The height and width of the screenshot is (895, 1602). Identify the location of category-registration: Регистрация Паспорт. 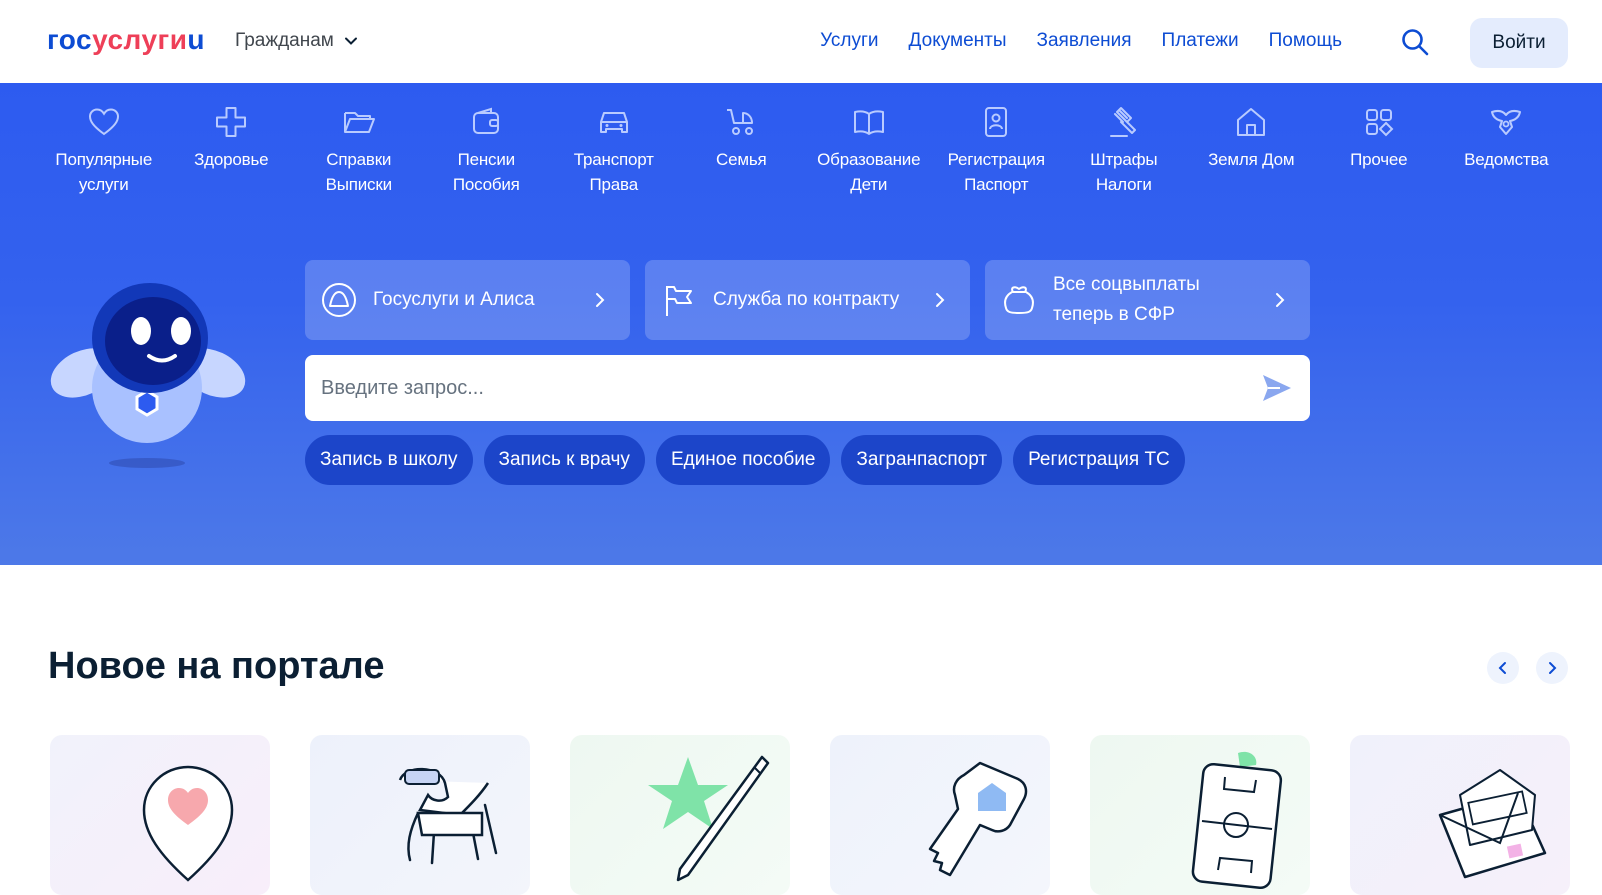
(997, 151).